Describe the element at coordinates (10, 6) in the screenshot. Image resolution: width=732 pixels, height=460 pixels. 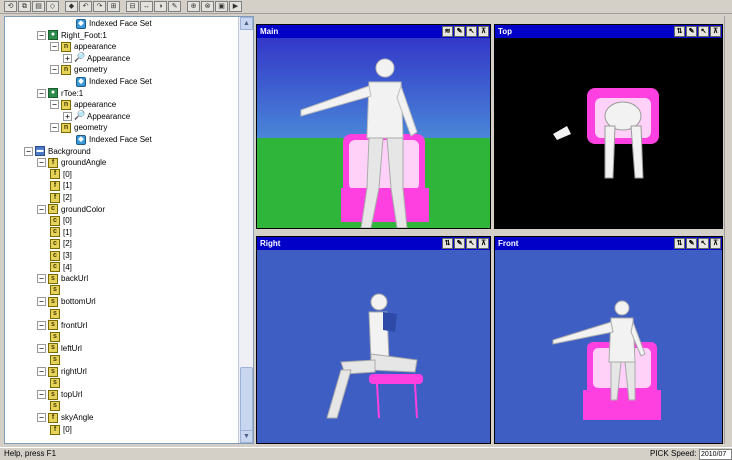
I see `toolbar-button-icon: ⟲` at that location.